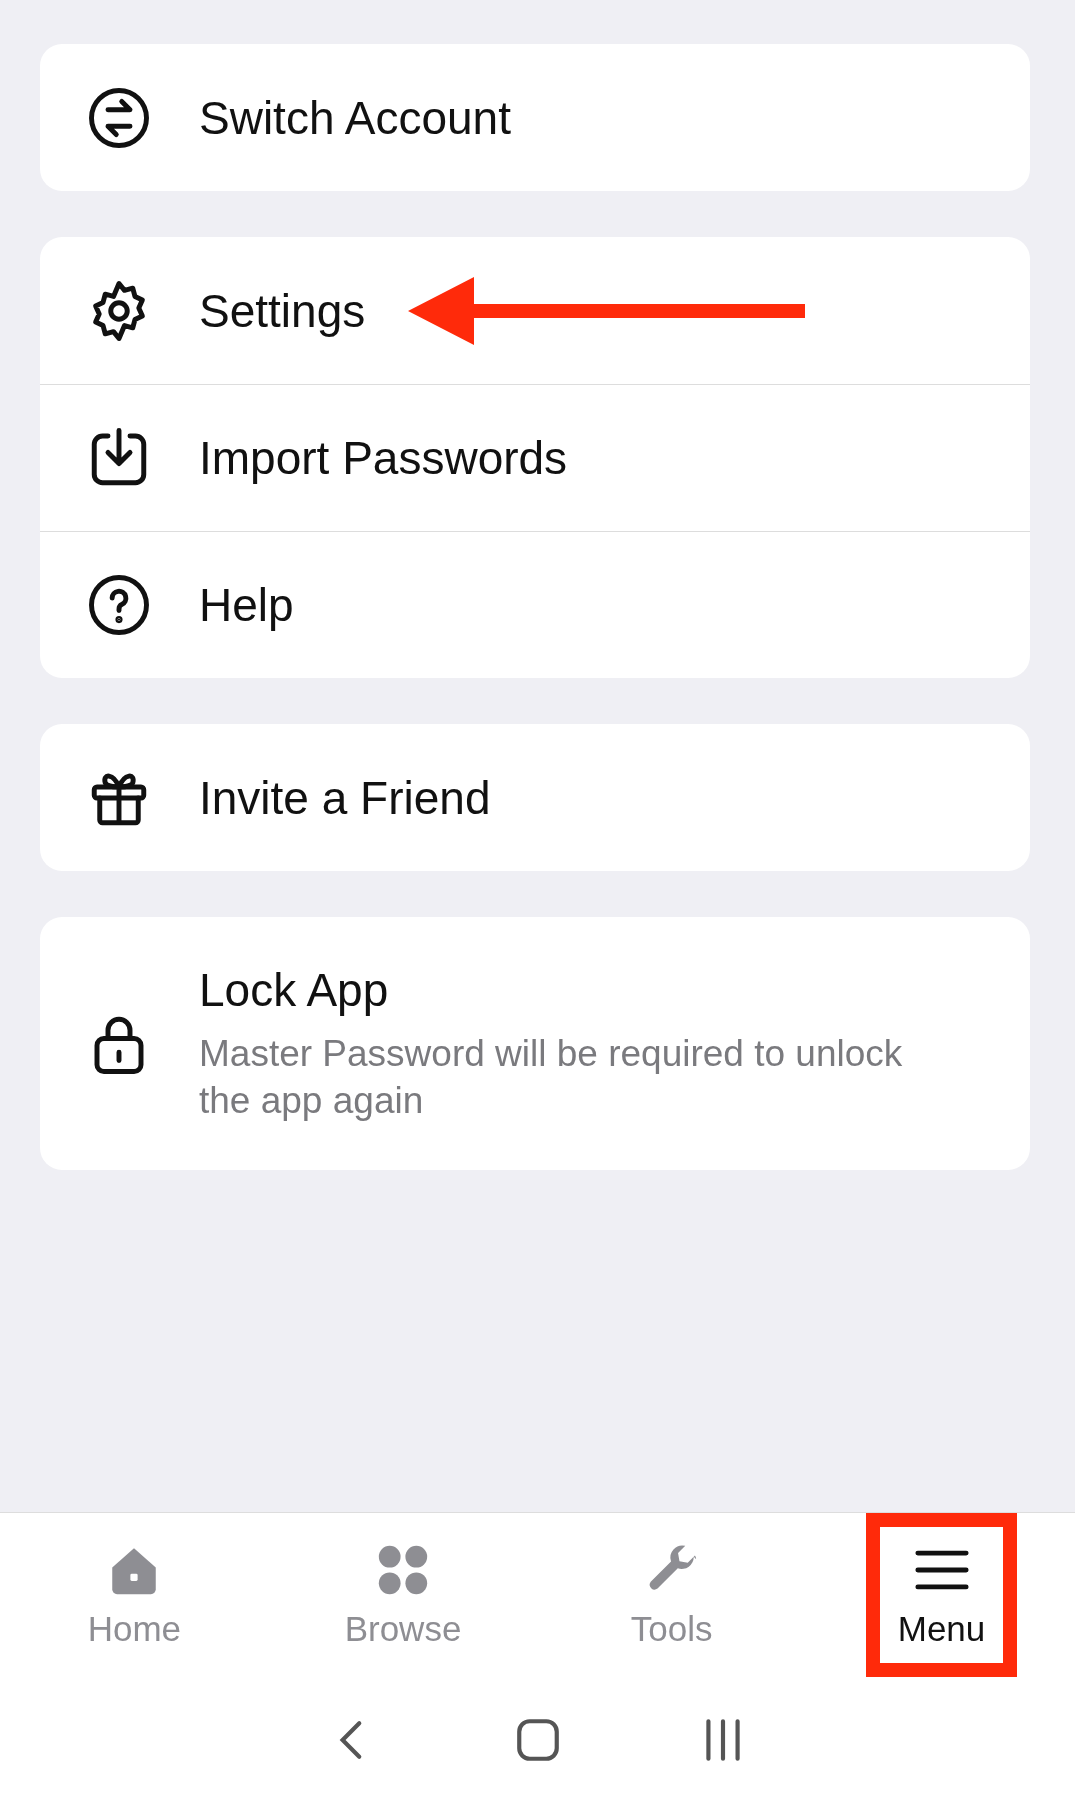 Image resolution: width=1075 pixels, height=1802 pixels. I want to click on option-row: Help, so click(535, 604).